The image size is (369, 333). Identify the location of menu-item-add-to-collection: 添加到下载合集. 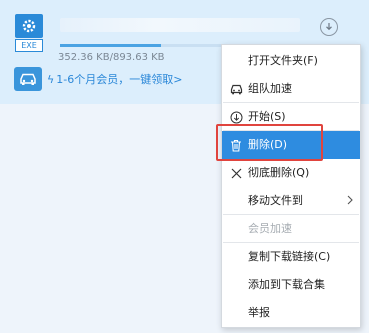
(291, 285).